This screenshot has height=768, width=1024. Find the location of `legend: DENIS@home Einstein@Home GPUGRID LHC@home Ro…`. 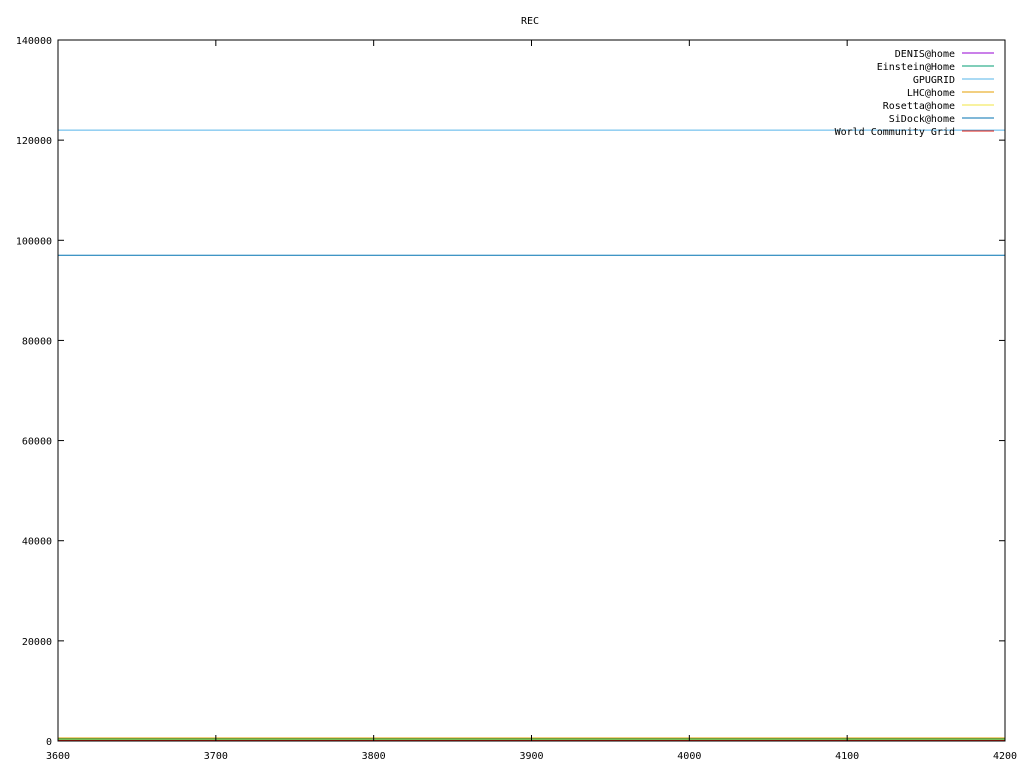

legend: DENIS@home Einstein@Home GPUGRID LHC@home Ro… is located at coordinates (914, 93).